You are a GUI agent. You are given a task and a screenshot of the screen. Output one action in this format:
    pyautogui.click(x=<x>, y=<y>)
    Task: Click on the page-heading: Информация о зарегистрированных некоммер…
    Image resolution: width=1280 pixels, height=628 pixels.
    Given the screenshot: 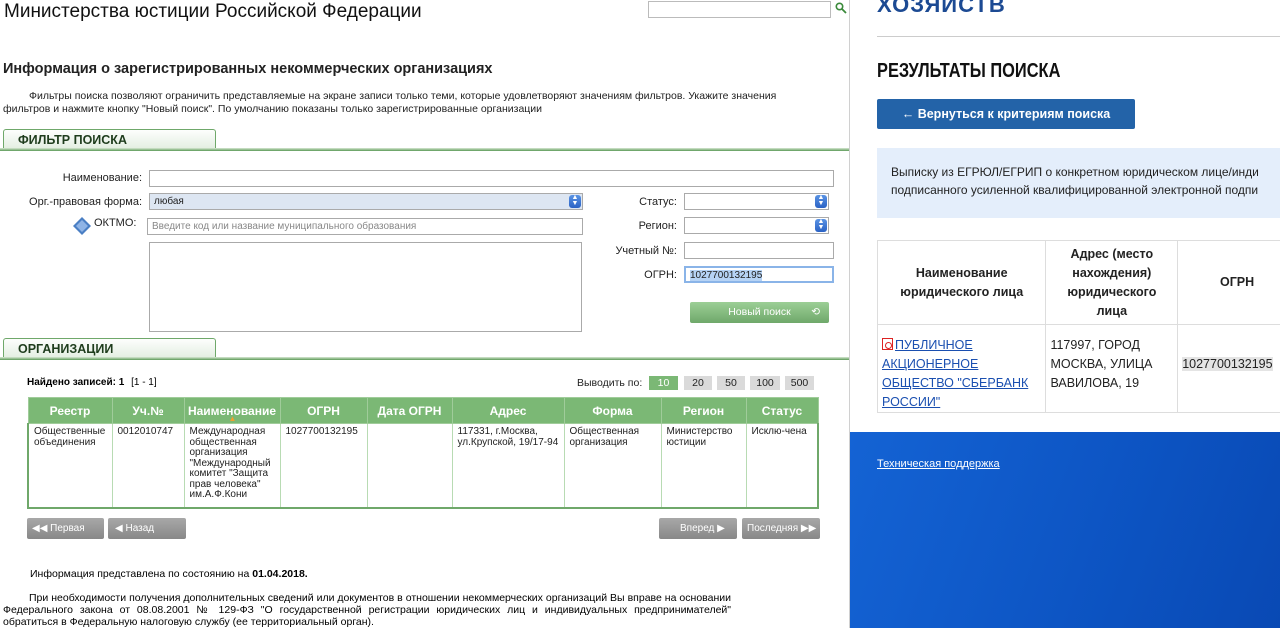 What is the action you would take?
    pyautogui.click(x=248, y=69)
    